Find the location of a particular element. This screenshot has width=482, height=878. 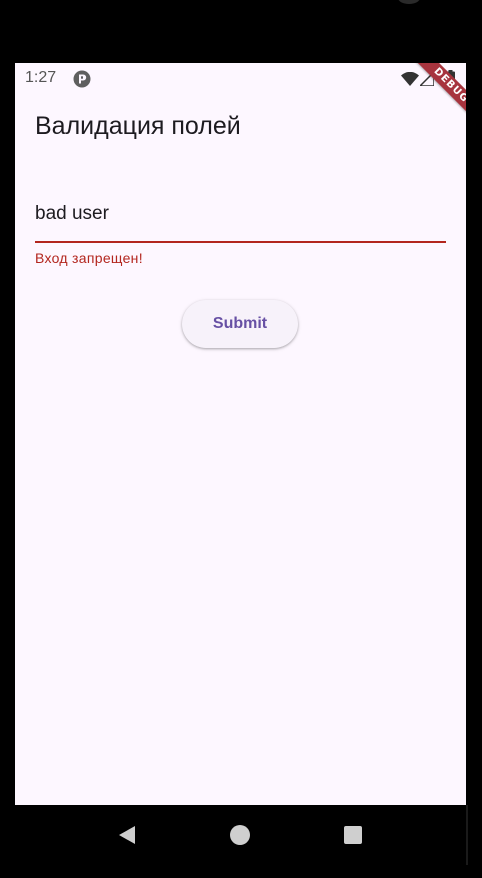

back-icon is located at coordinates (127, 835).